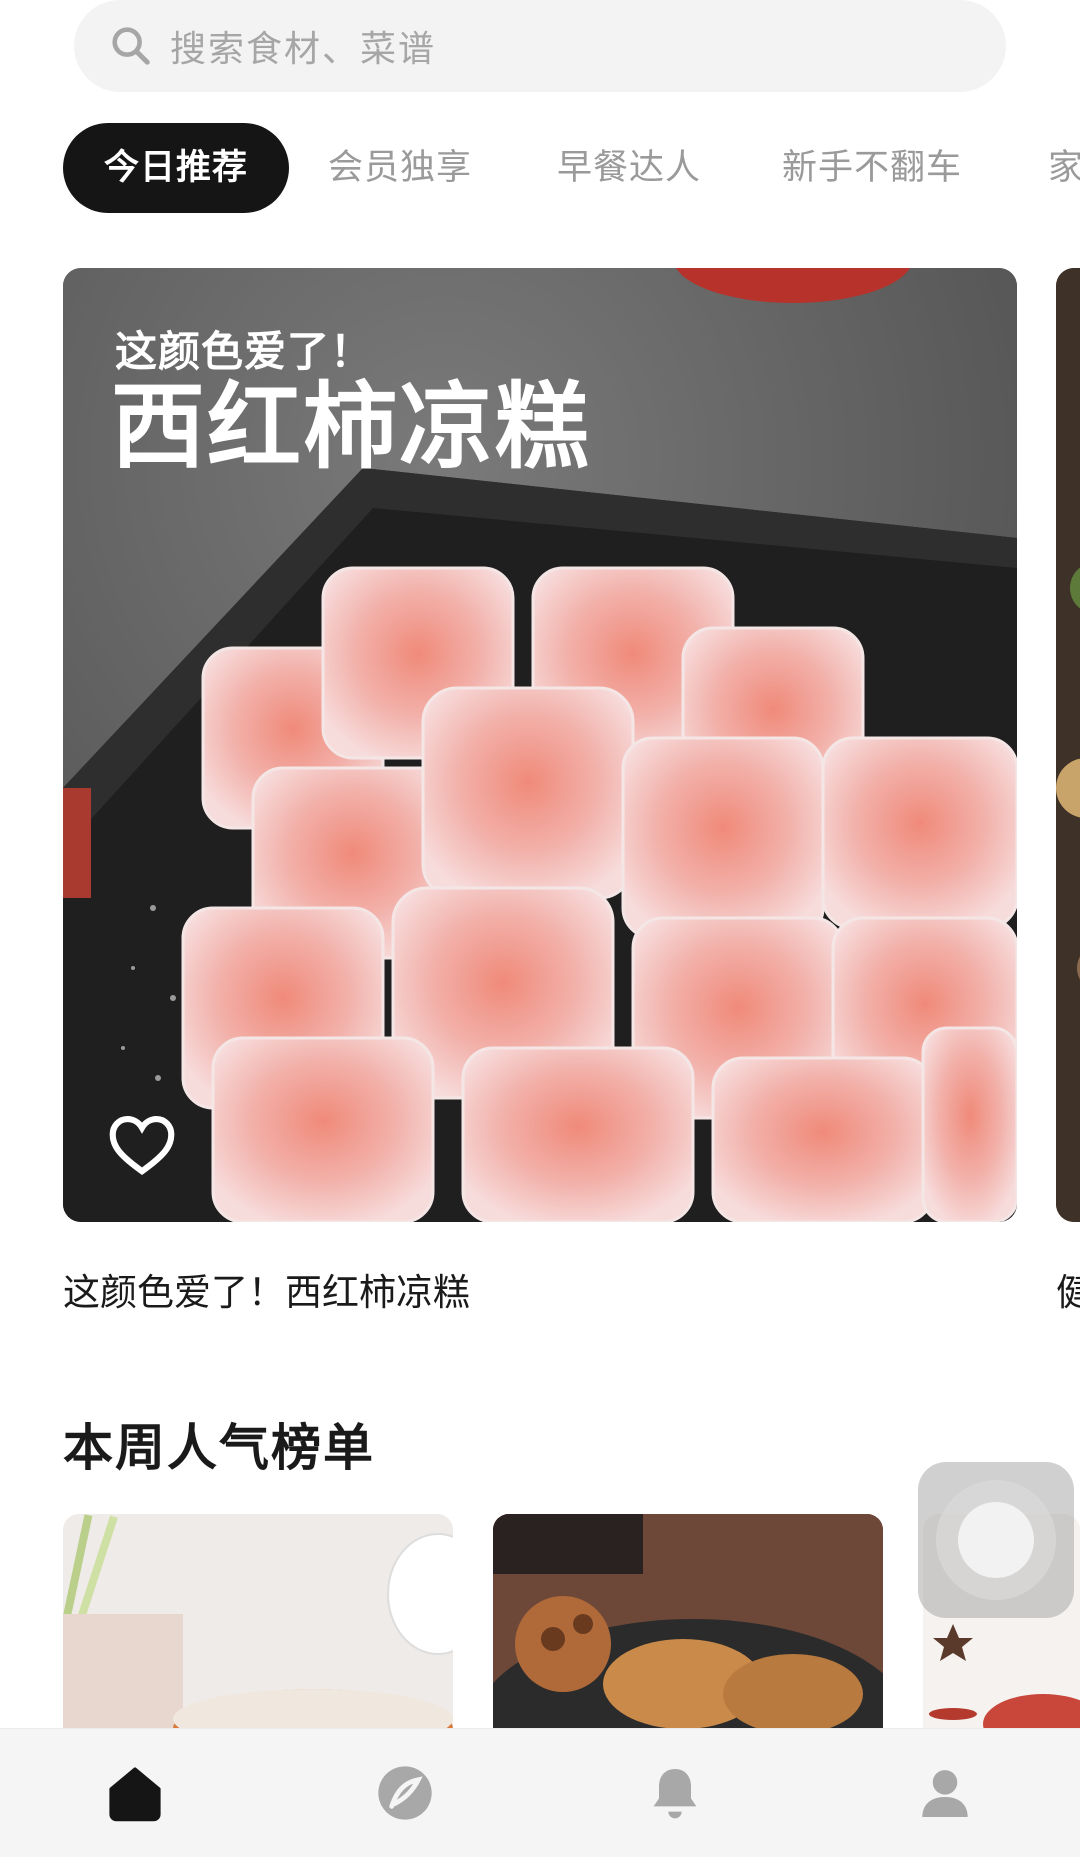  Describe the element at coordinates (351, 427) in the screenshot. I see `featured-recipe-title: 西红柿凉糕` at that location.